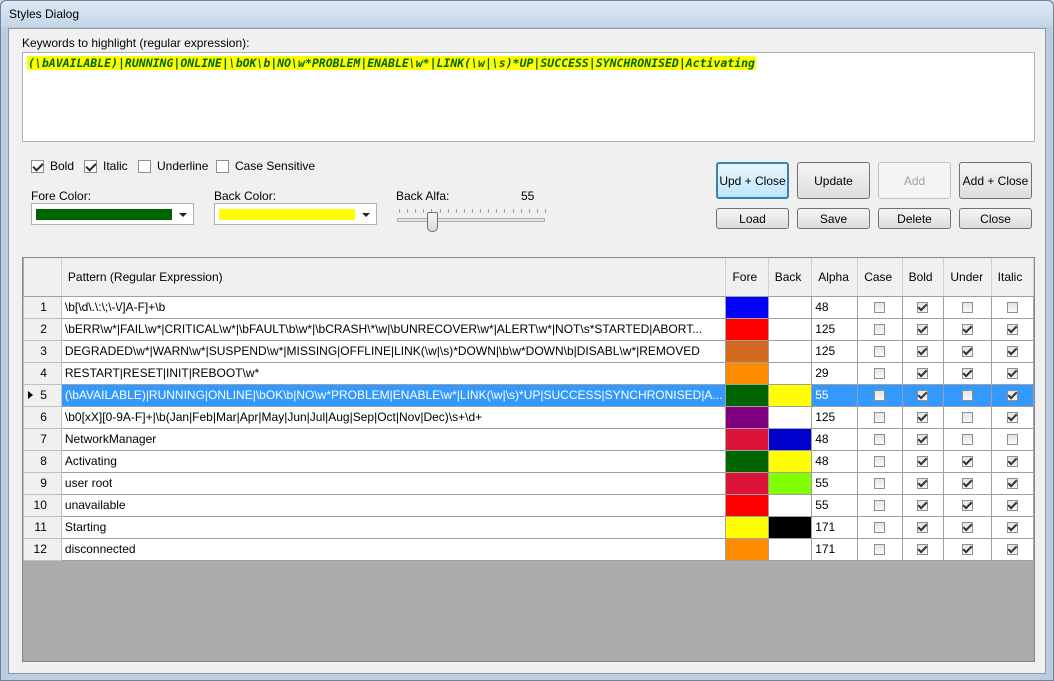 The image size is (1054, 681). Describe the element at coordinates (393, 307) in the screenshot. I see `pattern-cell: \b[\d\.\:\;\-\/]A-F]+\b` at that location.